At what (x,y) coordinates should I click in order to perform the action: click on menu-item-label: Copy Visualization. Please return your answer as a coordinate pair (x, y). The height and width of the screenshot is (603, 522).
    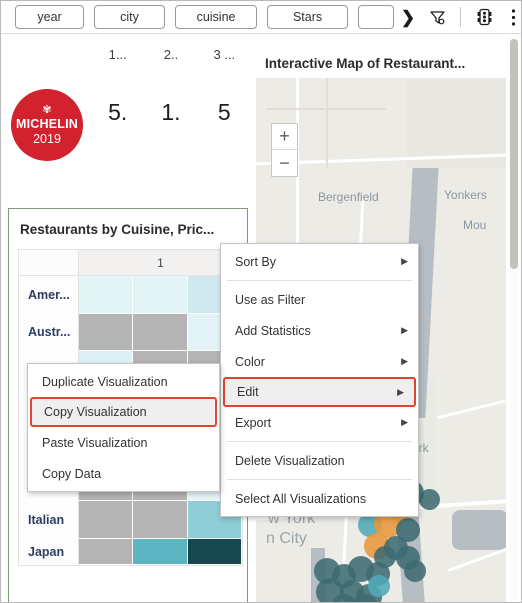
    Looking at the image, I should click on (95, 412).